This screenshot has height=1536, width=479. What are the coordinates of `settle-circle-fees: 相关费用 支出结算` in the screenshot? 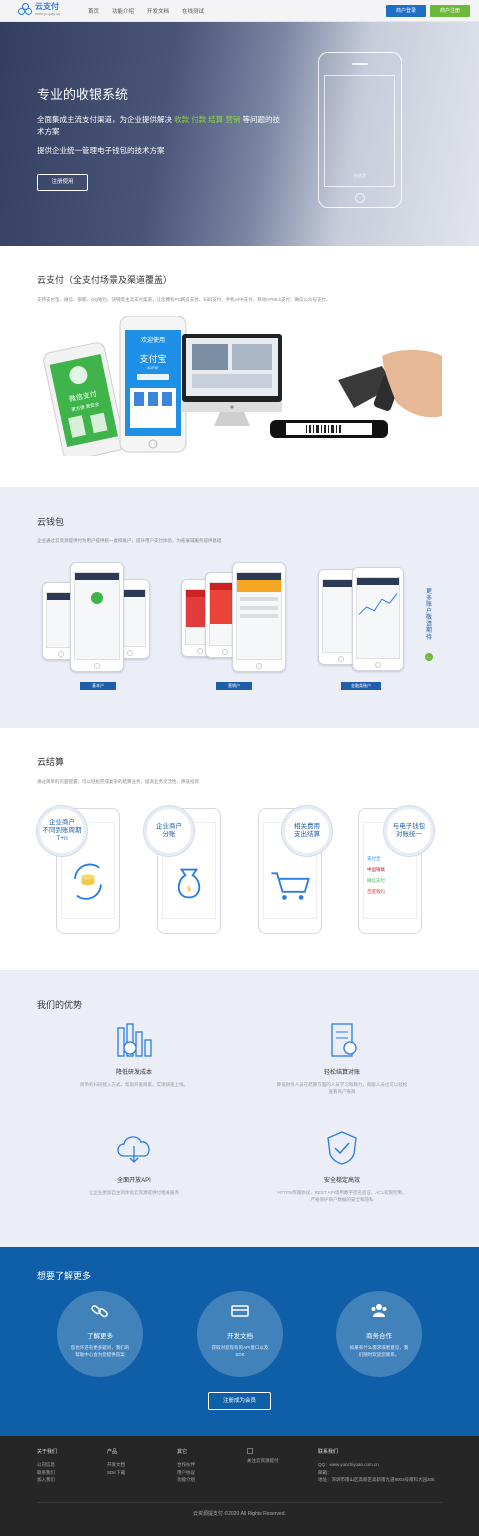 It's located at (307, 831).